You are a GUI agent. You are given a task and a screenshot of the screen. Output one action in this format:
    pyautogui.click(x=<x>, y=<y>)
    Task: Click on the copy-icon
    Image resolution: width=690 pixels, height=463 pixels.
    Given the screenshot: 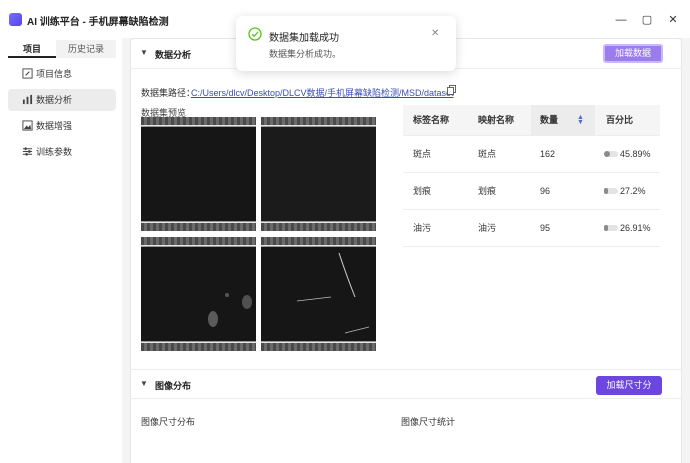 What is the action you would take?
    pyautogui.click(x=451, y=90)
    